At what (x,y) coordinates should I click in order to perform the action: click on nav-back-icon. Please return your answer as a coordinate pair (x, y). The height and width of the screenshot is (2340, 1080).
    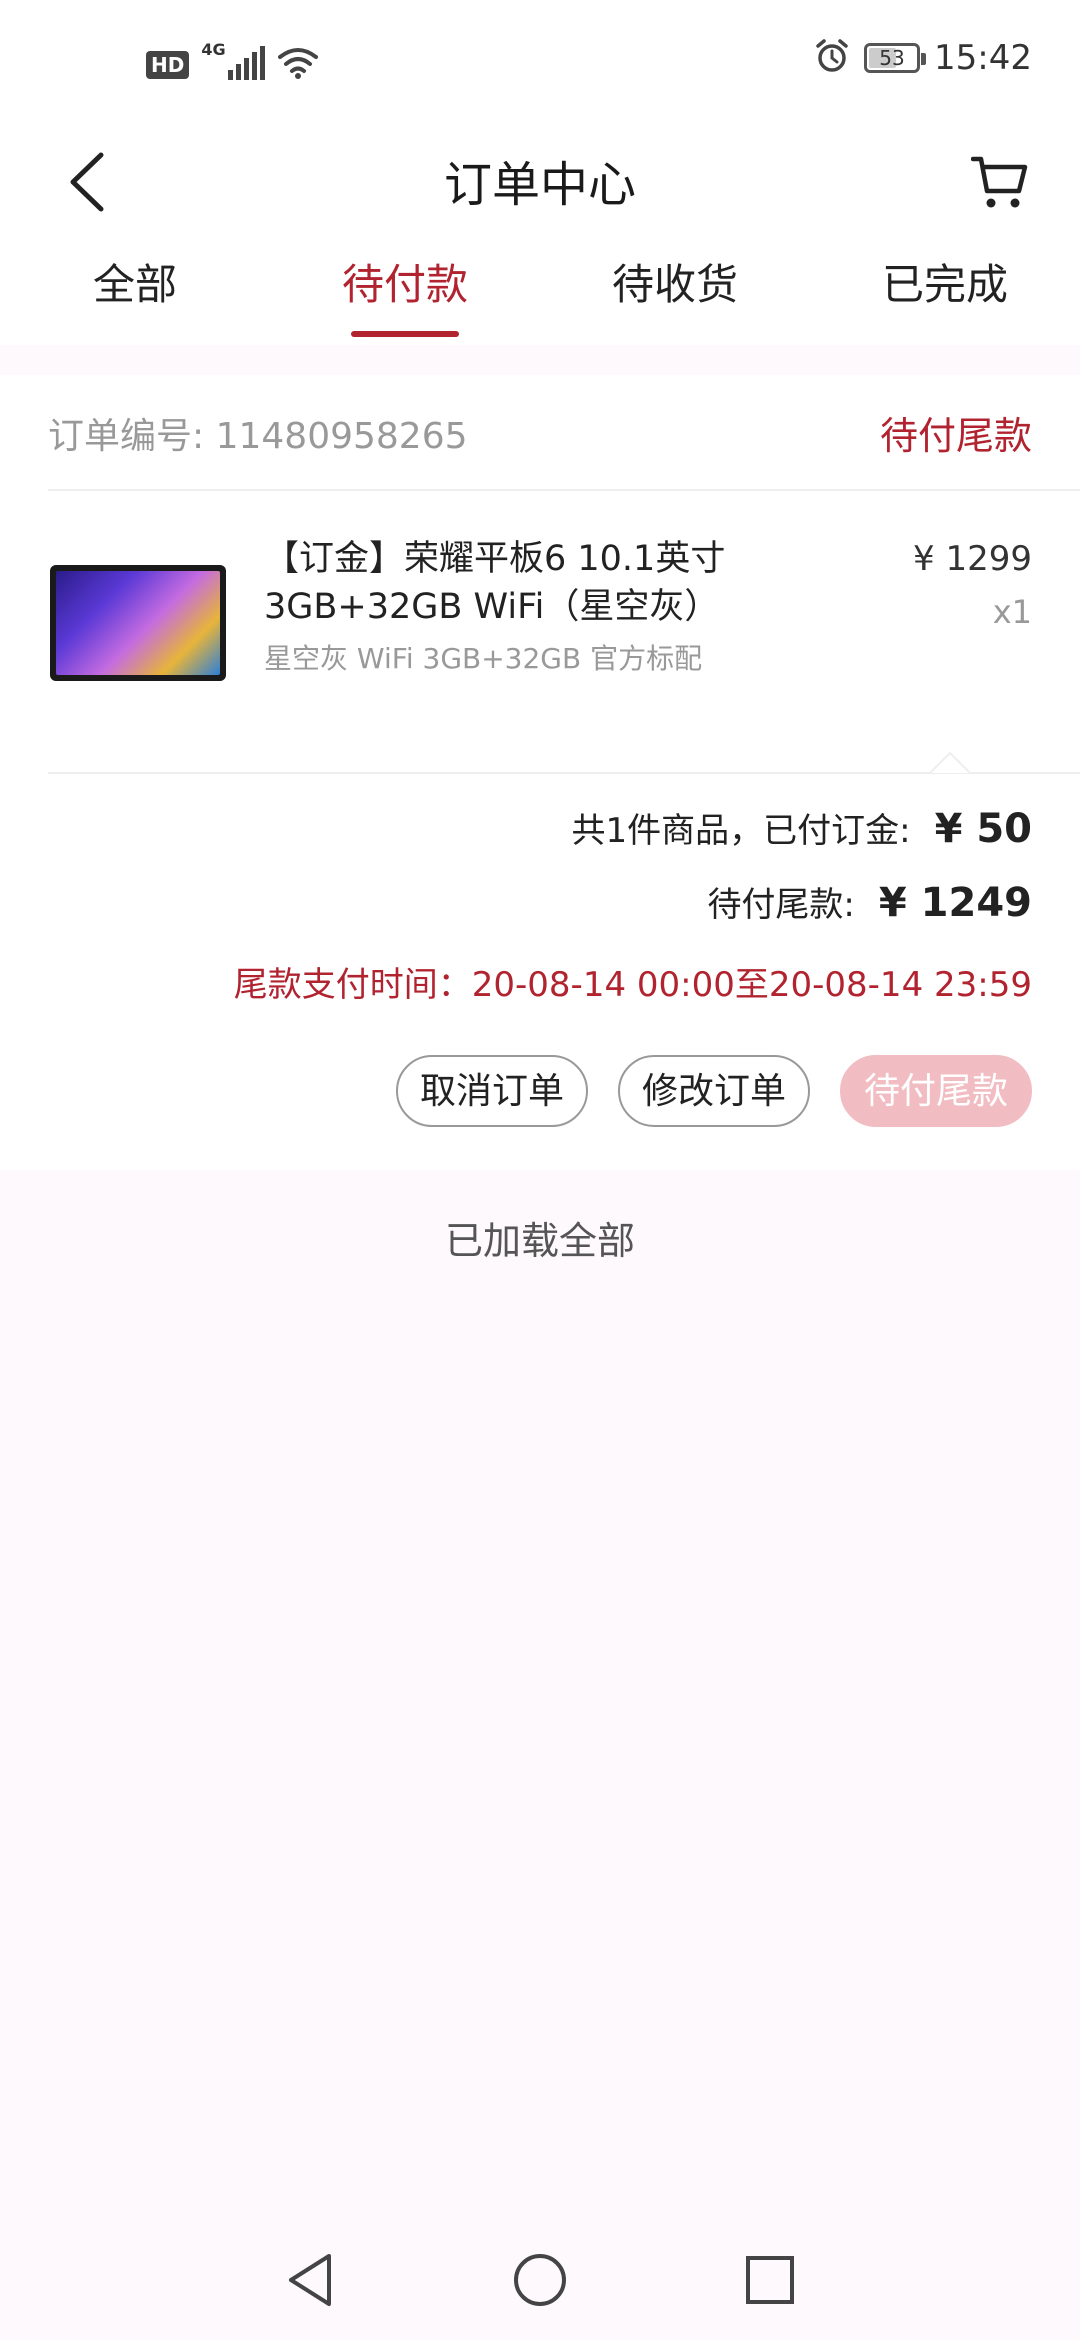
    Looking at the image, I should click on (310, 2280).